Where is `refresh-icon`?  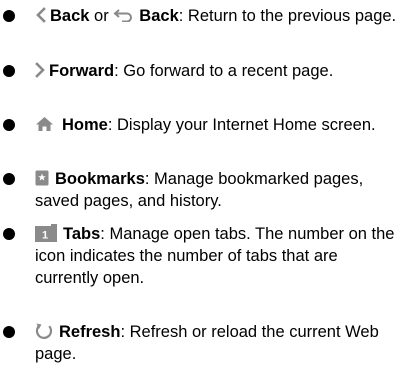
refresh-icon is located at coordinates (44, 331).